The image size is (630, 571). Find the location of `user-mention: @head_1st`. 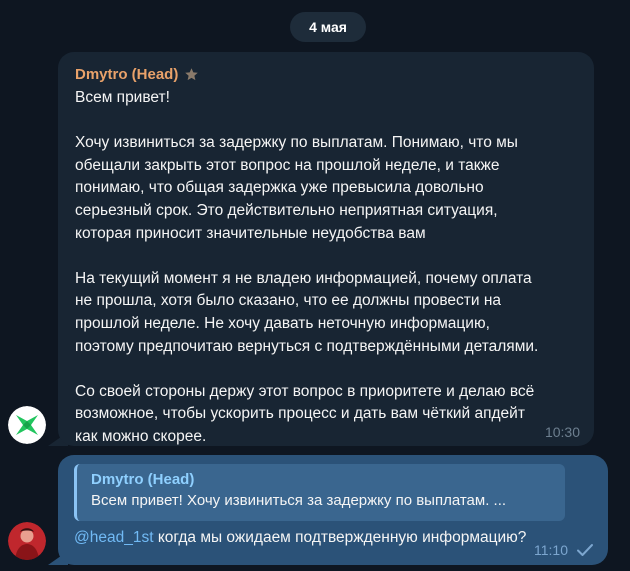

user-mention: @head_1st is located at coordinates (114, 537).